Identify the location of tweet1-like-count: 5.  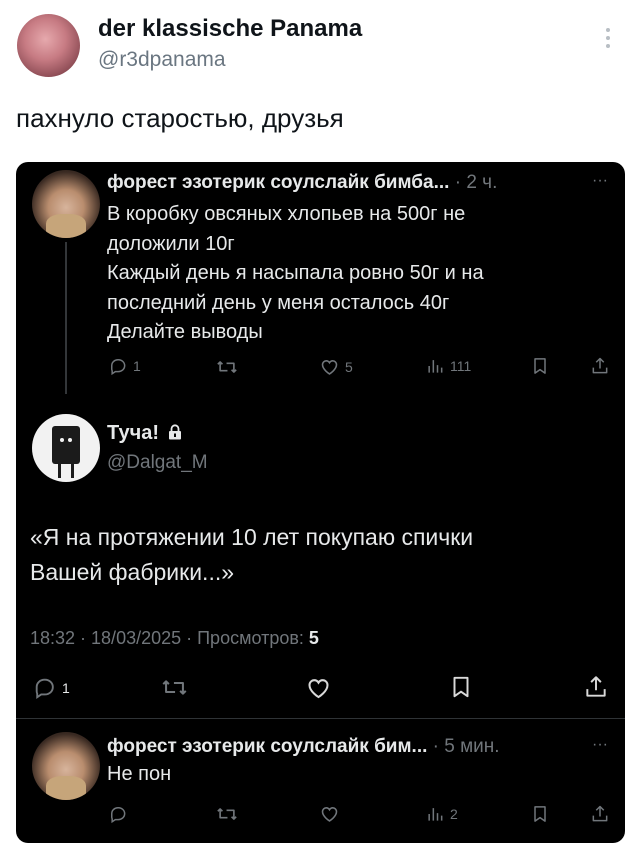
(349, 366).